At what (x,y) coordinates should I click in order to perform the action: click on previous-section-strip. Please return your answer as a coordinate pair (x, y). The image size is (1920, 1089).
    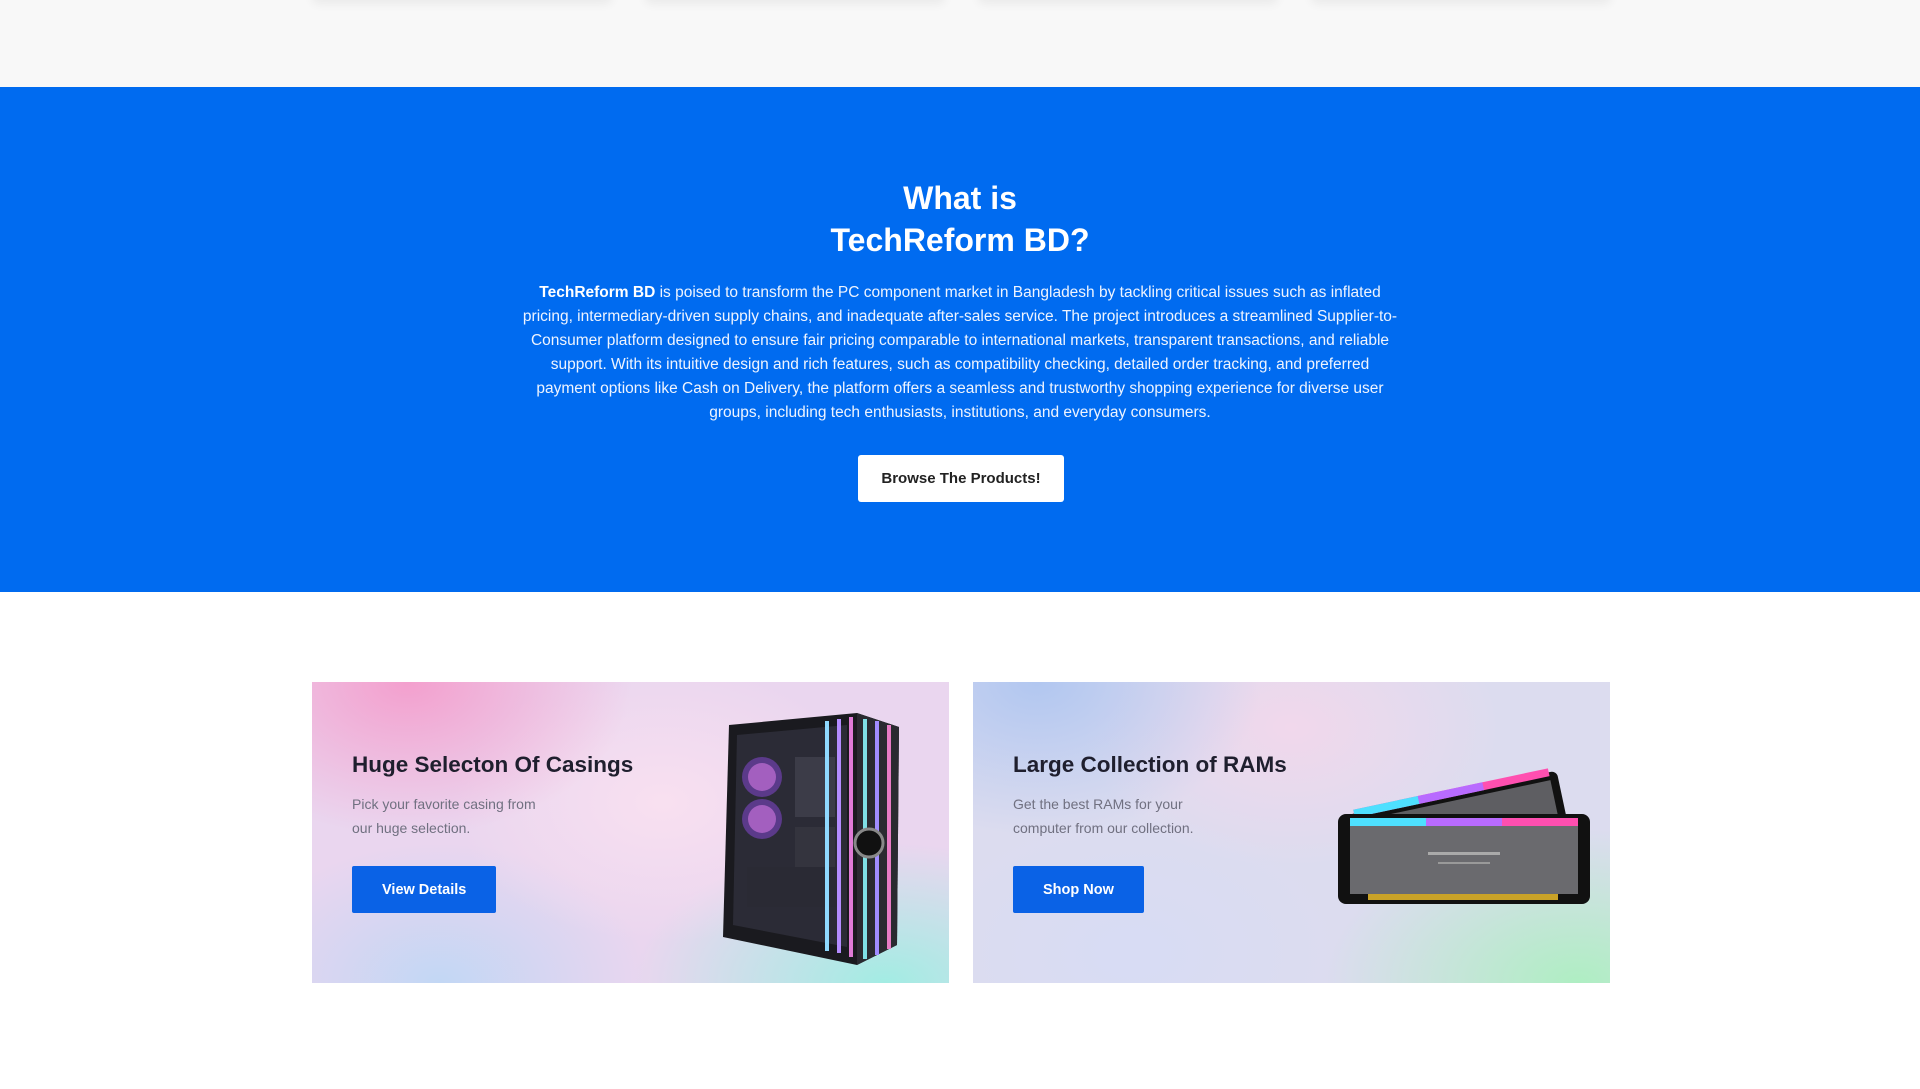
    Looking at the image, I should click on (960, 43).